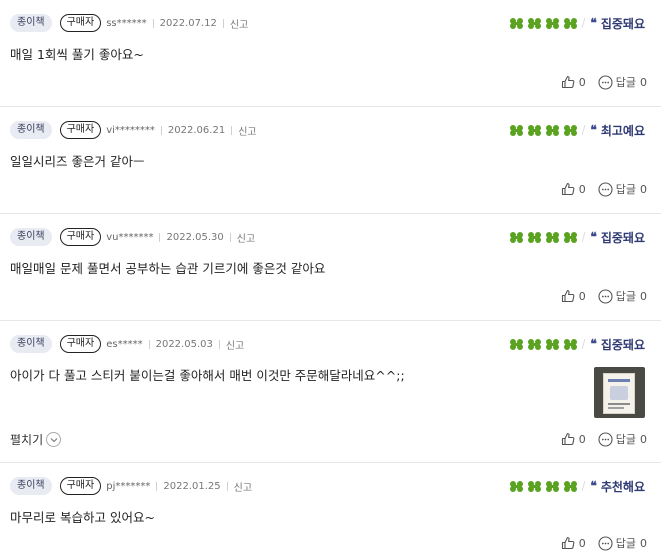 The width and height of the screenshot is (661, 559). I want to click on review-meta: 종이책 구매자 vu******* 2022.05.30 신고, so click(132, 237).